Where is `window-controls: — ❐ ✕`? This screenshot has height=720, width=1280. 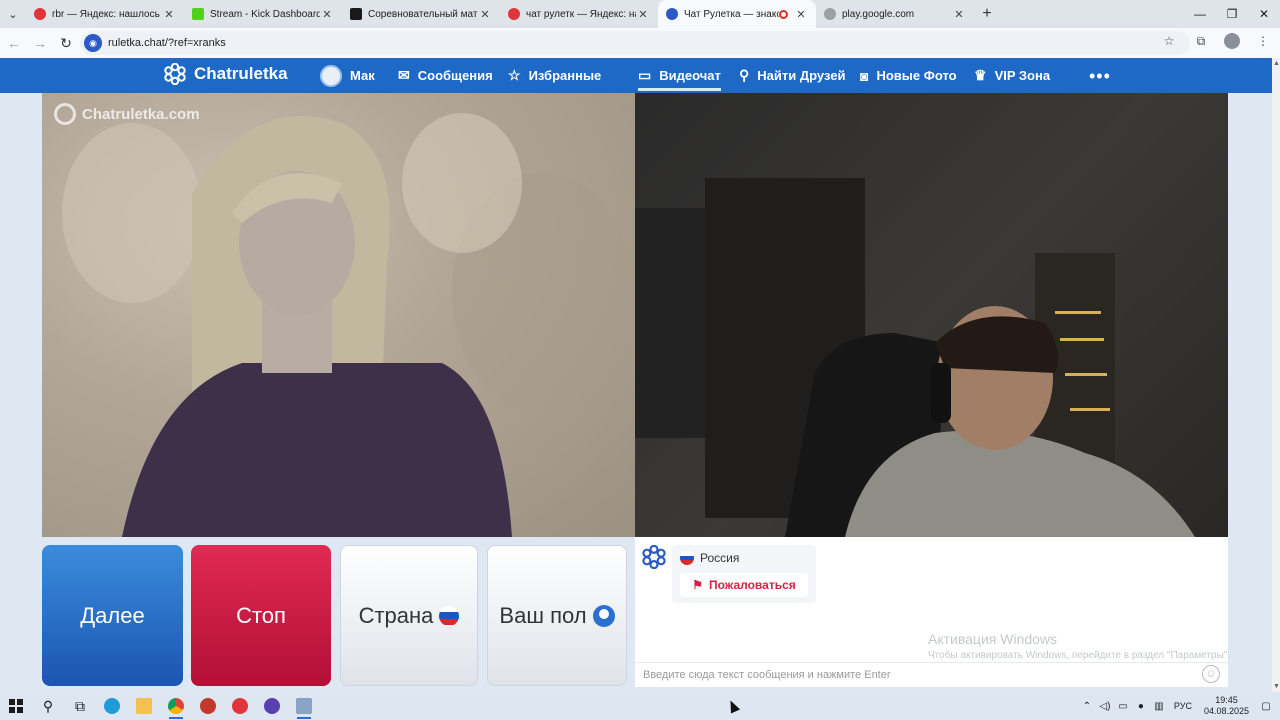 window-controls: — ❐ ✕ is located at coordinates (1232, 14).